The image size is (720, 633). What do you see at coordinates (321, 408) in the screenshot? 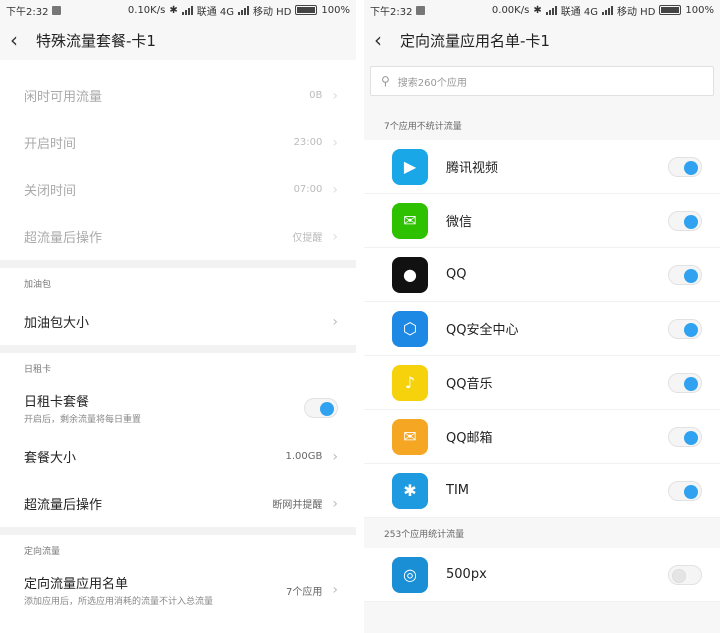
I see `daily-plan-toggle` at bounding box center [321, 408].